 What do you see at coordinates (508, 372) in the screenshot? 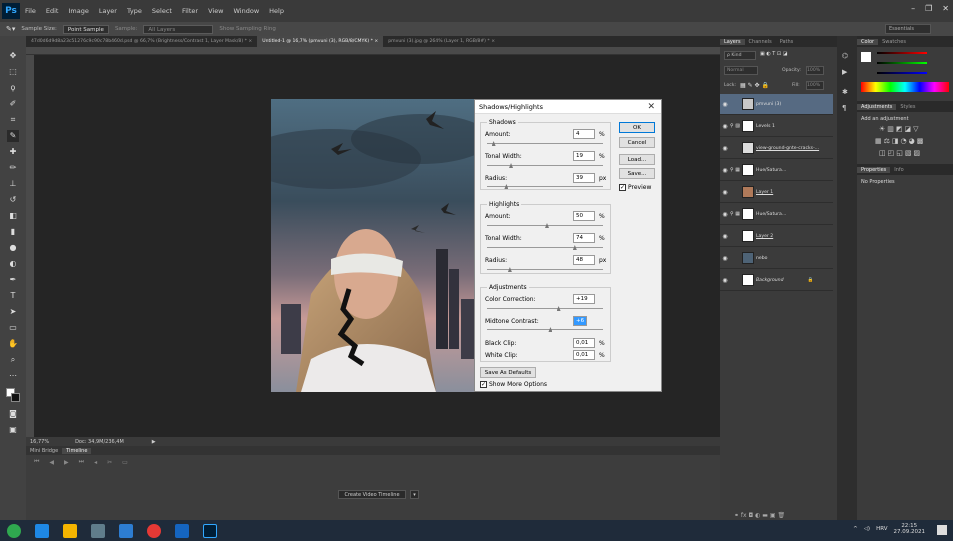
I see `save-as-defaults-button: Save As Defaults` at bounding box center [508, 372].